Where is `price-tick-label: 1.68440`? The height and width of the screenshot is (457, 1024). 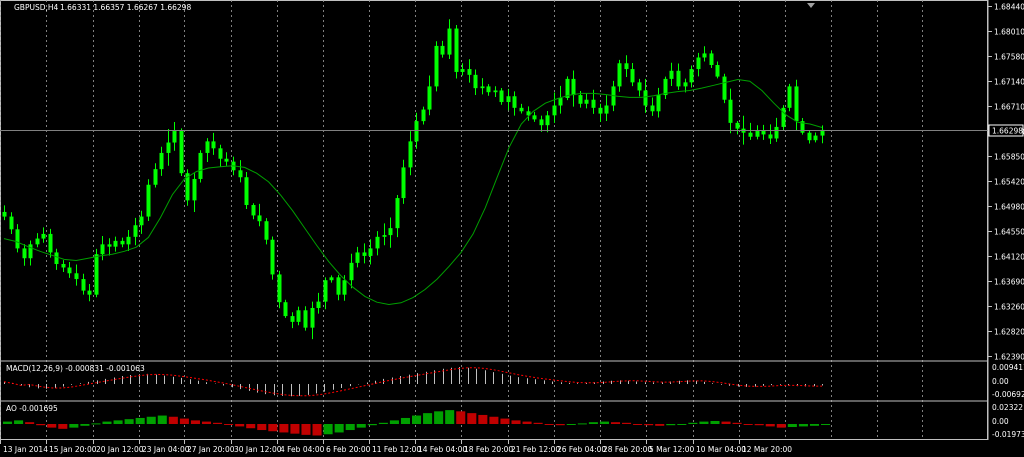 price-tick-label: 1.68440 is located at coordinates (1009, 7).